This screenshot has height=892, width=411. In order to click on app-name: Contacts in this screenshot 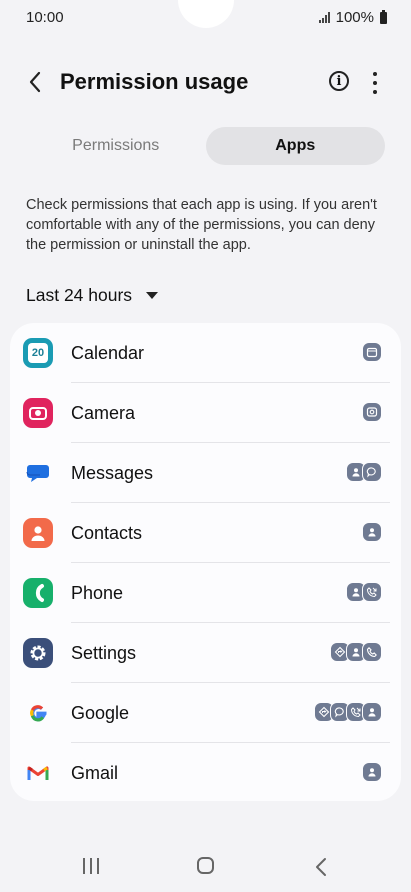, I will do `click(107, 533)`.